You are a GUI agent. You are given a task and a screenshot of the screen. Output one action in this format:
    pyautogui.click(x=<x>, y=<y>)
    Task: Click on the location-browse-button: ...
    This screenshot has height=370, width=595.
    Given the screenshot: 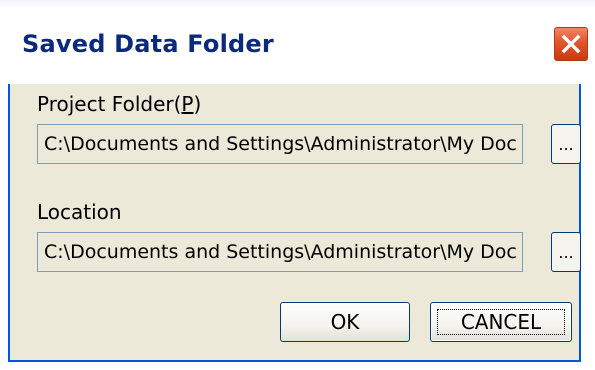 What is the action you would take?
    pyautogui.click(x=566, y=252)
    